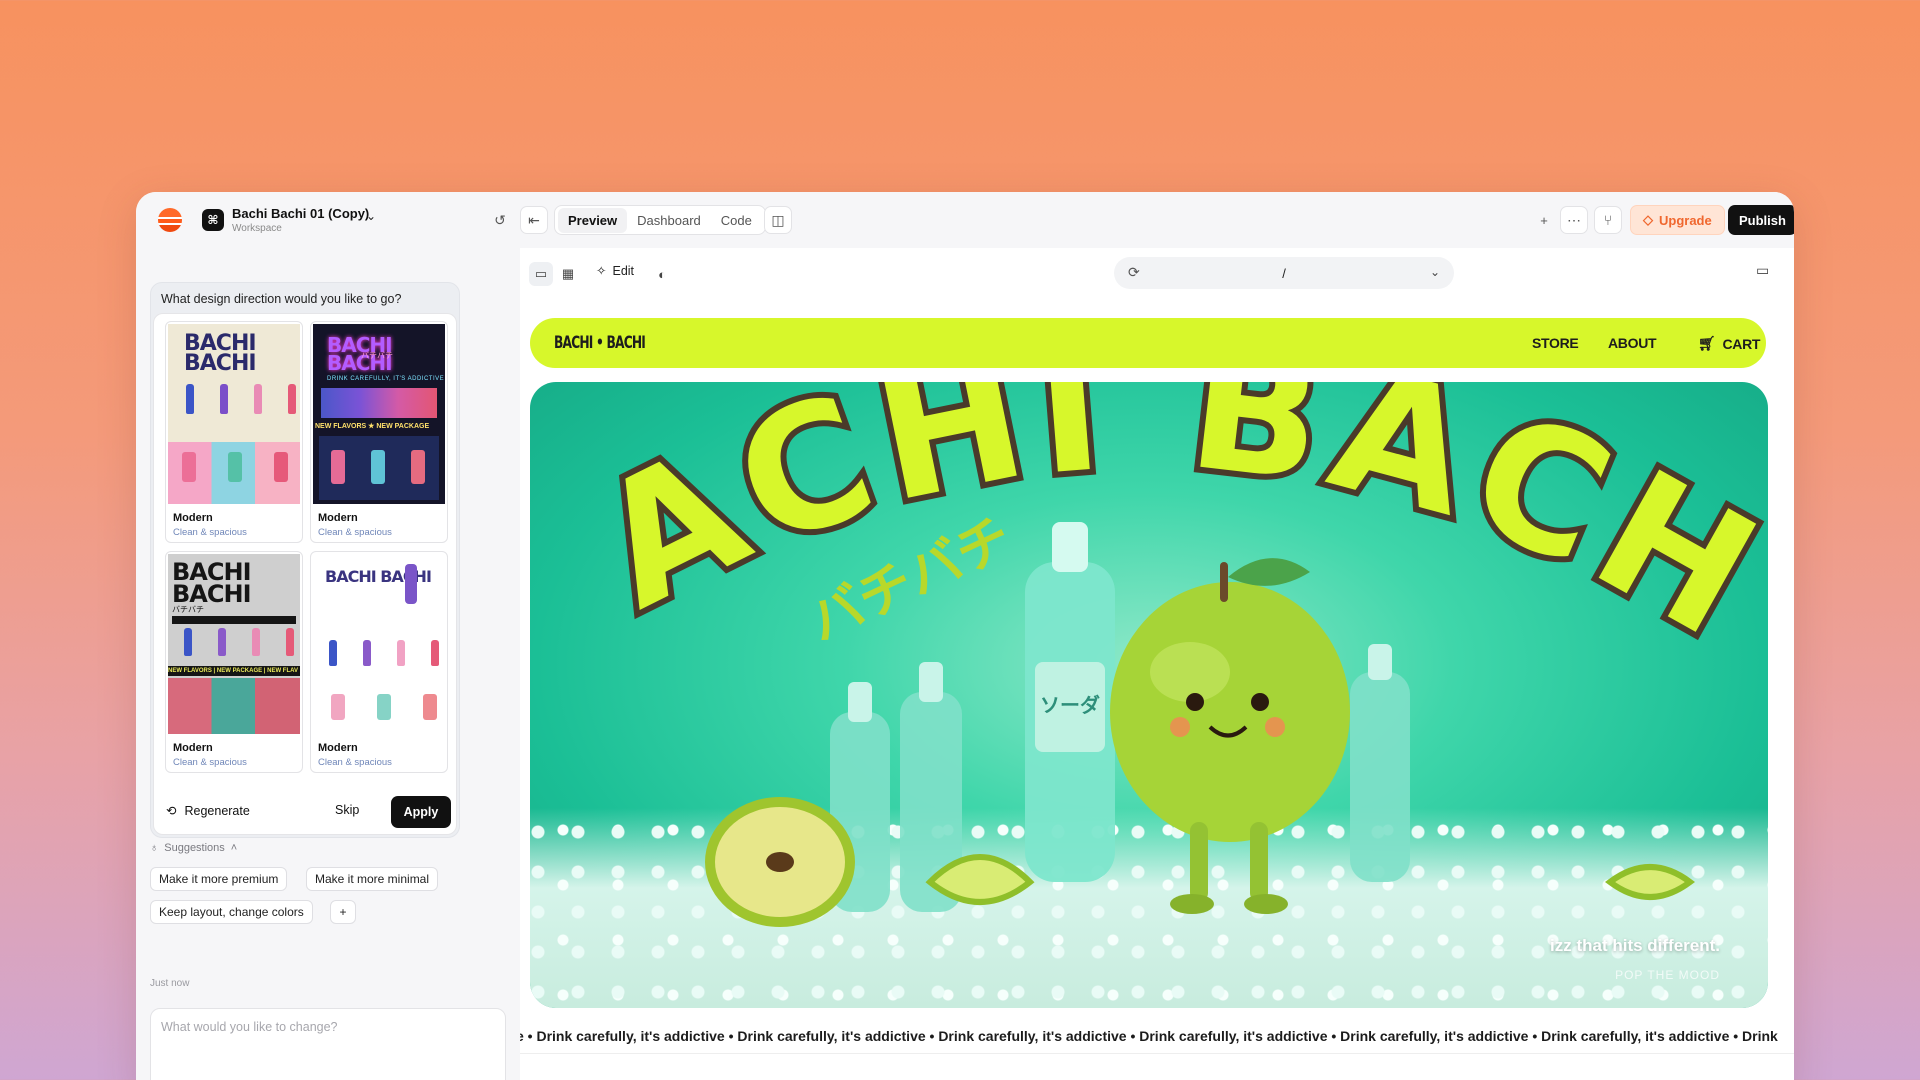 The width and height of the screenshot is (1920, 1080). What do you see at coordinates (601, 271) in the screenshot?
I see `cursor-sparkle-icon: ✧` at bounding box center [601, 271].